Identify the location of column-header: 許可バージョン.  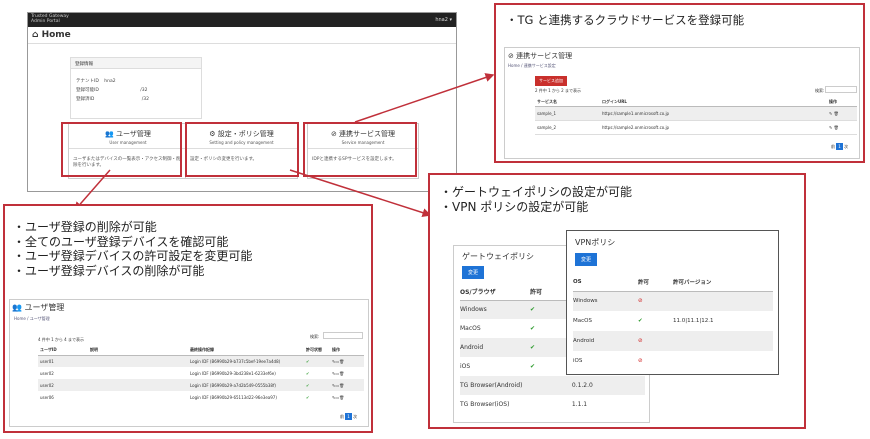
(692, 283).